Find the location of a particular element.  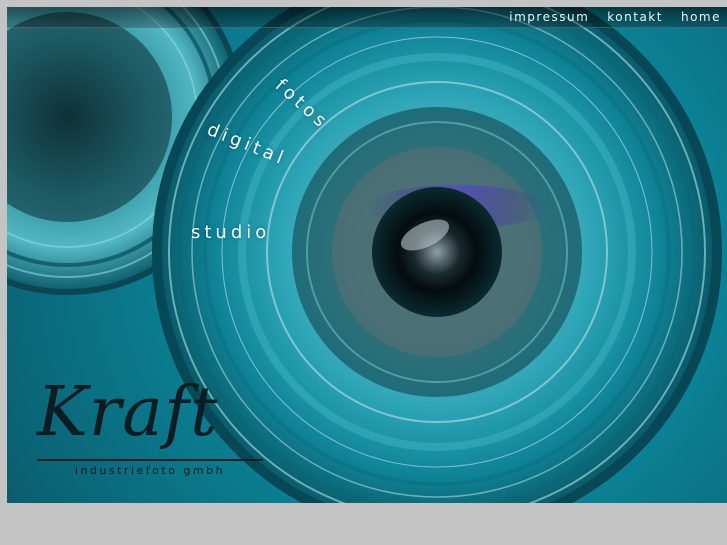

top-nav-bar: impressum kontakt home is located at coordinates (367, 17).